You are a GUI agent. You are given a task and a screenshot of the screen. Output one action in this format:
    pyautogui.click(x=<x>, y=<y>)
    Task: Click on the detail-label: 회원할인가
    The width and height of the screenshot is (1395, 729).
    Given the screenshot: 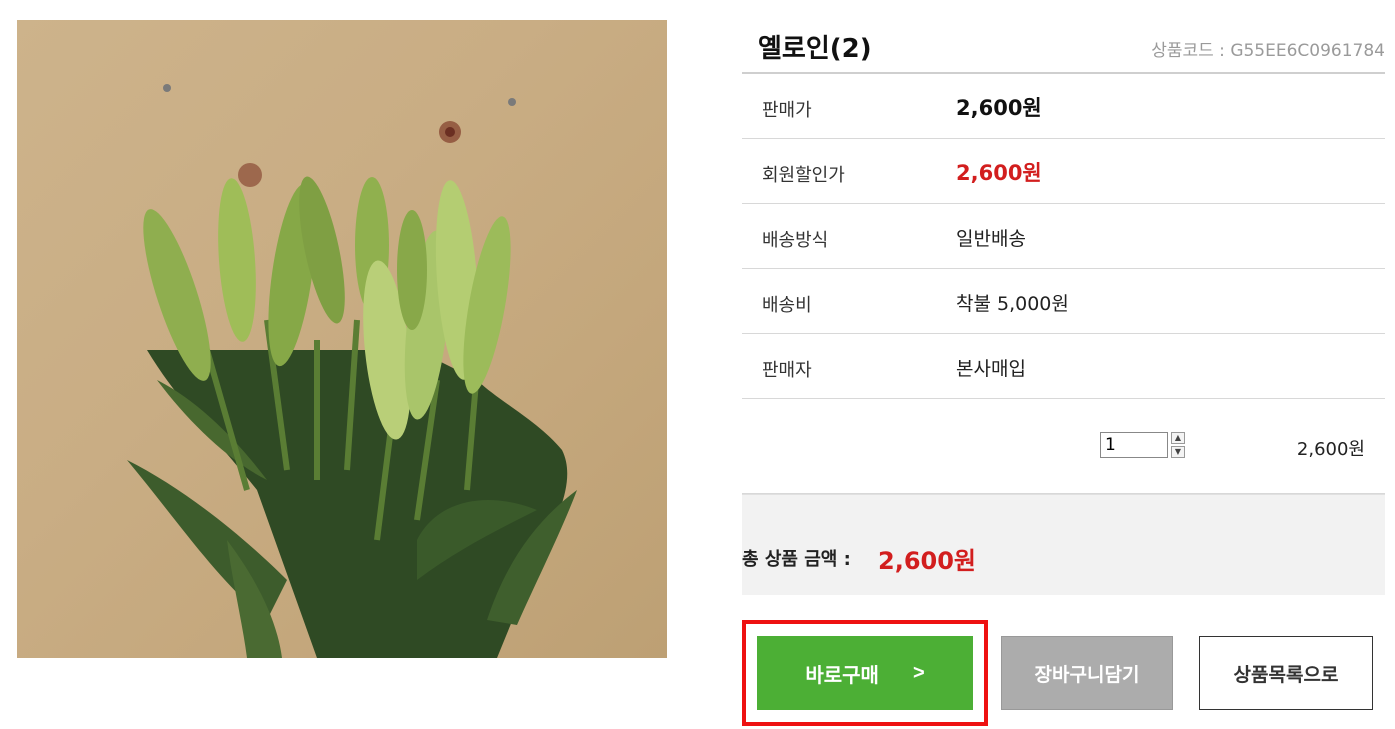 What is the action you would take?
    pyautogui.click(x=803, y=175)
    